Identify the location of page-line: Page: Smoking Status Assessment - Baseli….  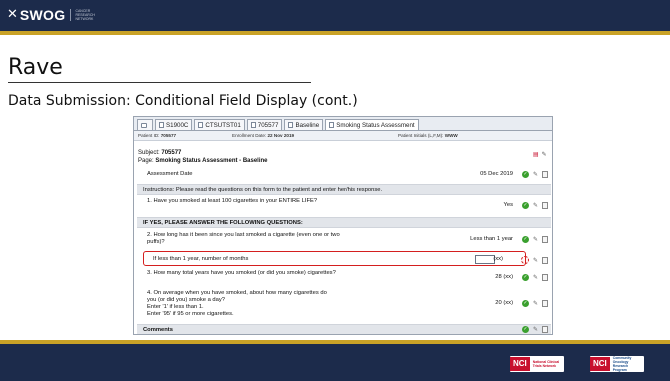
(203, 160).